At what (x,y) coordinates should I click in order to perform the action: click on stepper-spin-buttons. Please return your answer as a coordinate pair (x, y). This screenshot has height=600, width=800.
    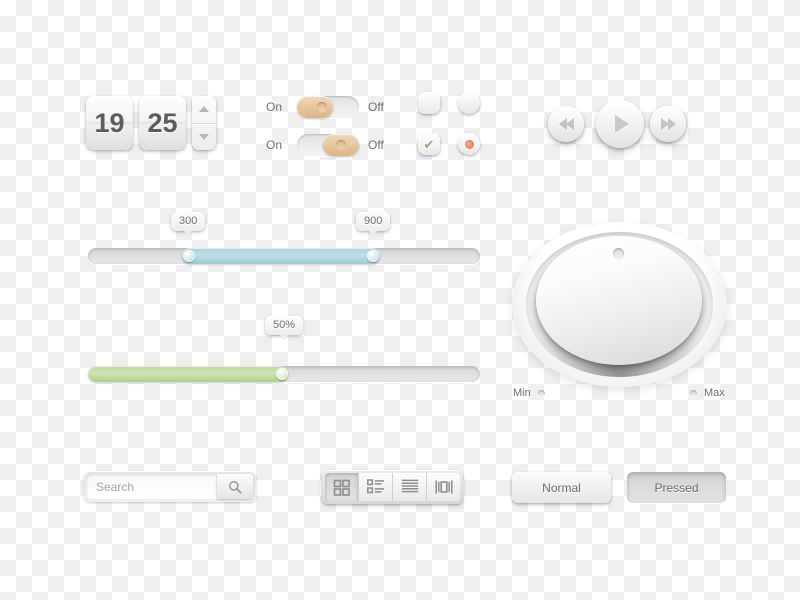
    Looking at the image, I should click on (204, 123).